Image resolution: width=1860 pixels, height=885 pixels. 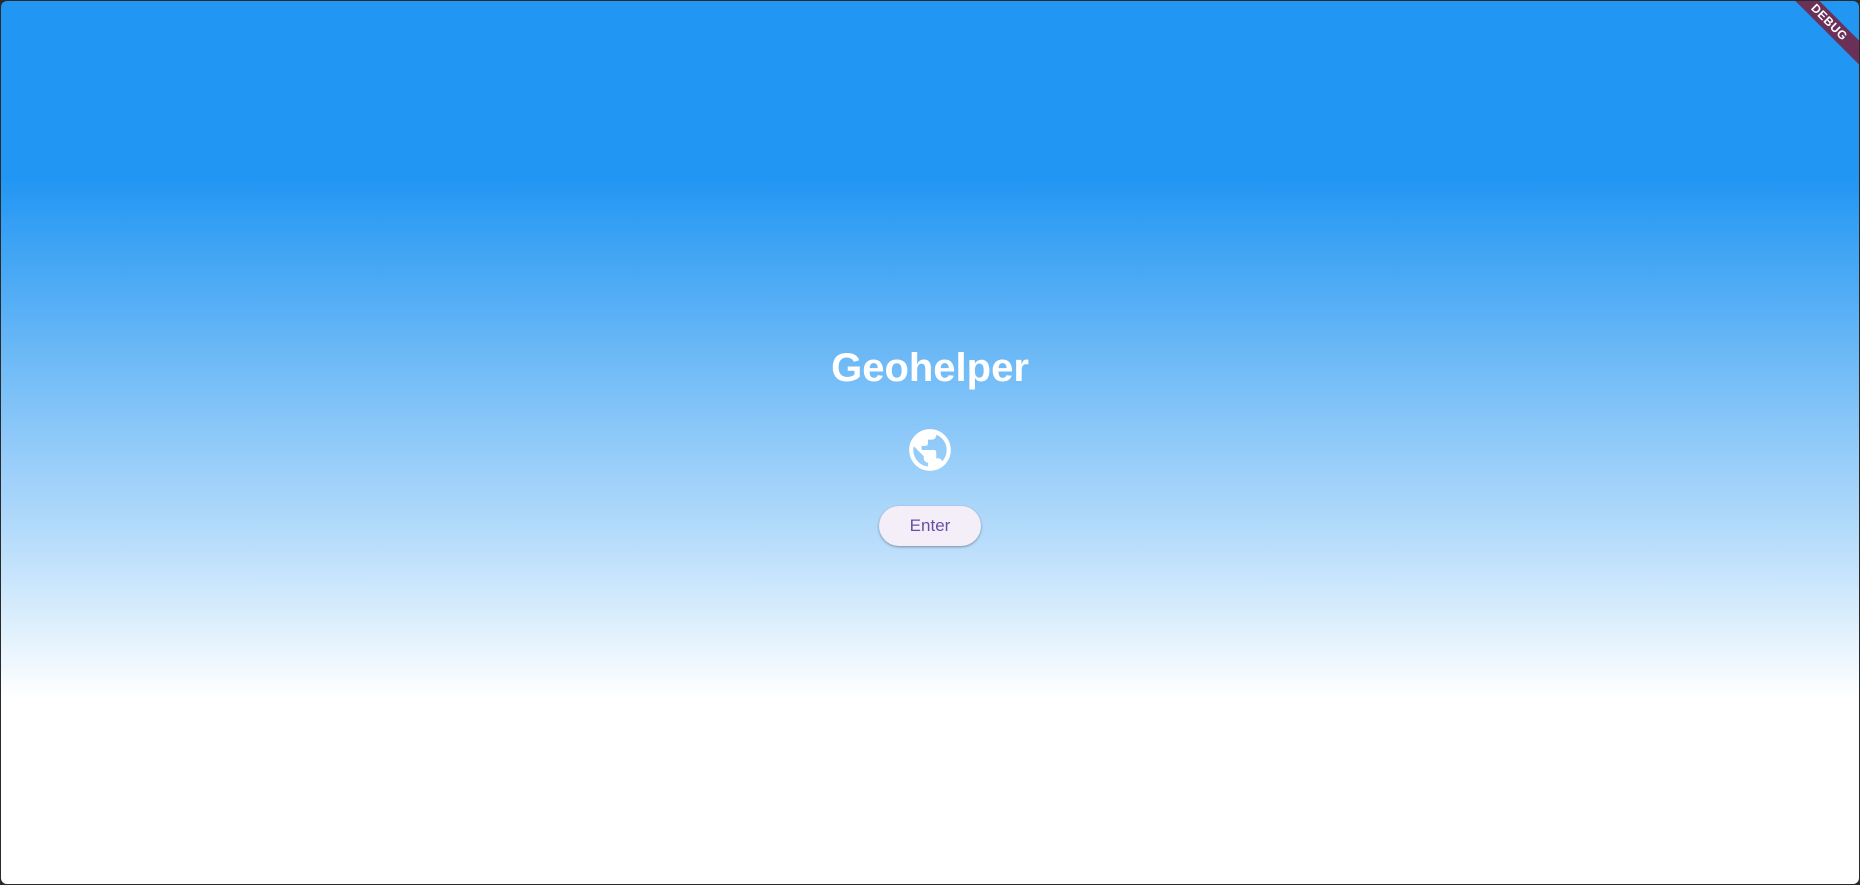 What do you see at coordinates (930, 526) in the screenshot?
I see `enter-button: Enter` at bounding box center [930, 526].